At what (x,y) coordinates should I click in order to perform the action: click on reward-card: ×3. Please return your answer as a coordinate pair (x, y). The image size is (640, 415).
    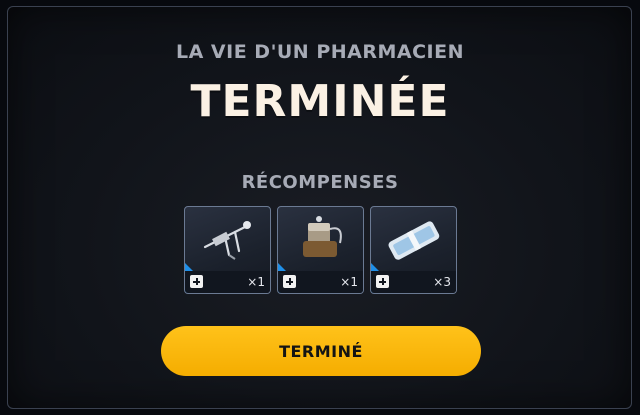
    Looking at the image, I should click on (413, 250).